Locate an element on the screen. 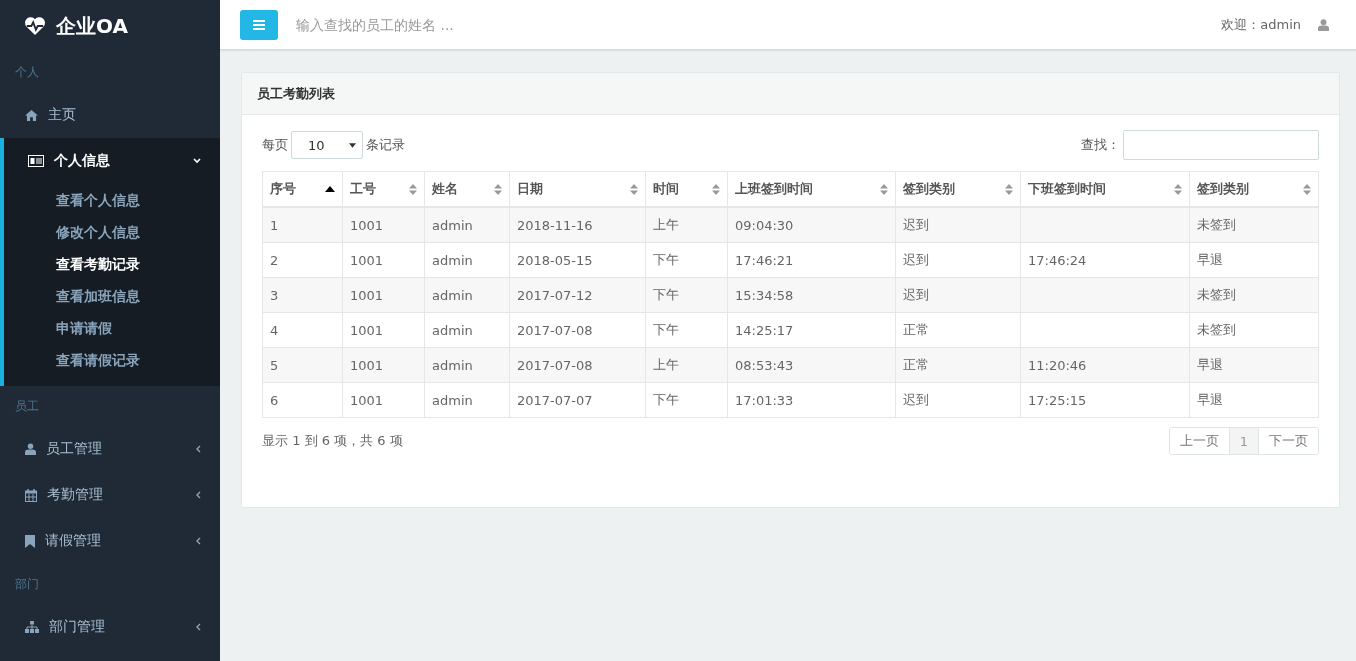 This screenshot has width=1356, height=661. submenu-item: 查看考勤记录 is located at coordinates (112, 264).